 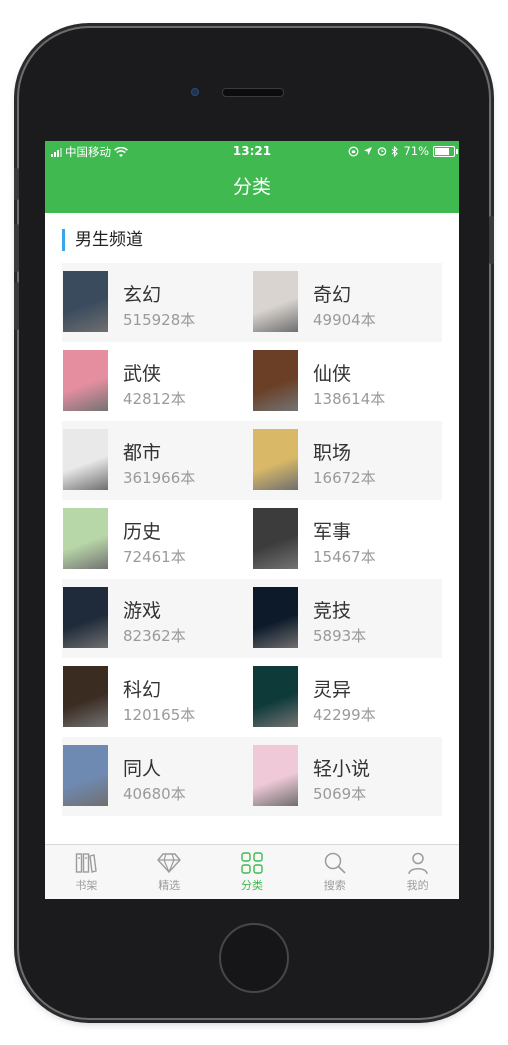 I want to click on category-item: 科幻 120165本, so click(x=157, y=697).